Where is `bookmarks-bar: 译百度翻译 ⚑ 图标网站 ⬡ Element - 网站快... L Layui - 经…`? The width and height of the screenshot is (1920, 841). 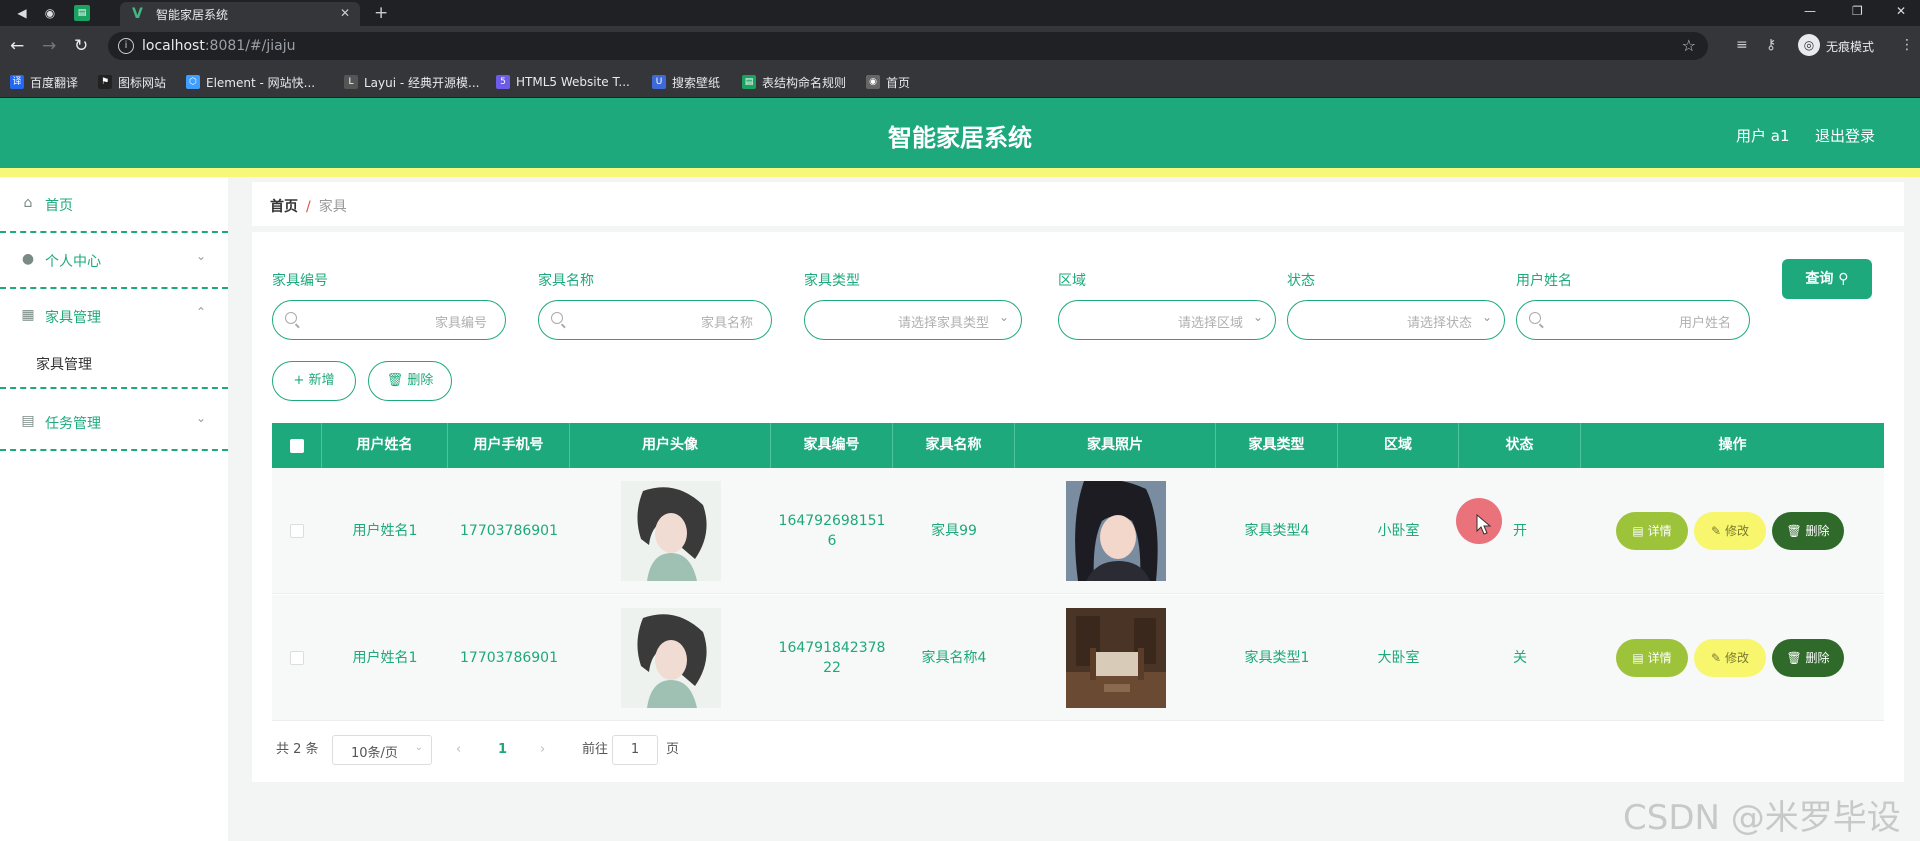
bookmarks-bar: 译百度翻译 ⚑ 图标网站 ⬡ Element - 网站快... L Layui - 经… is located at coordinates (960, 82).